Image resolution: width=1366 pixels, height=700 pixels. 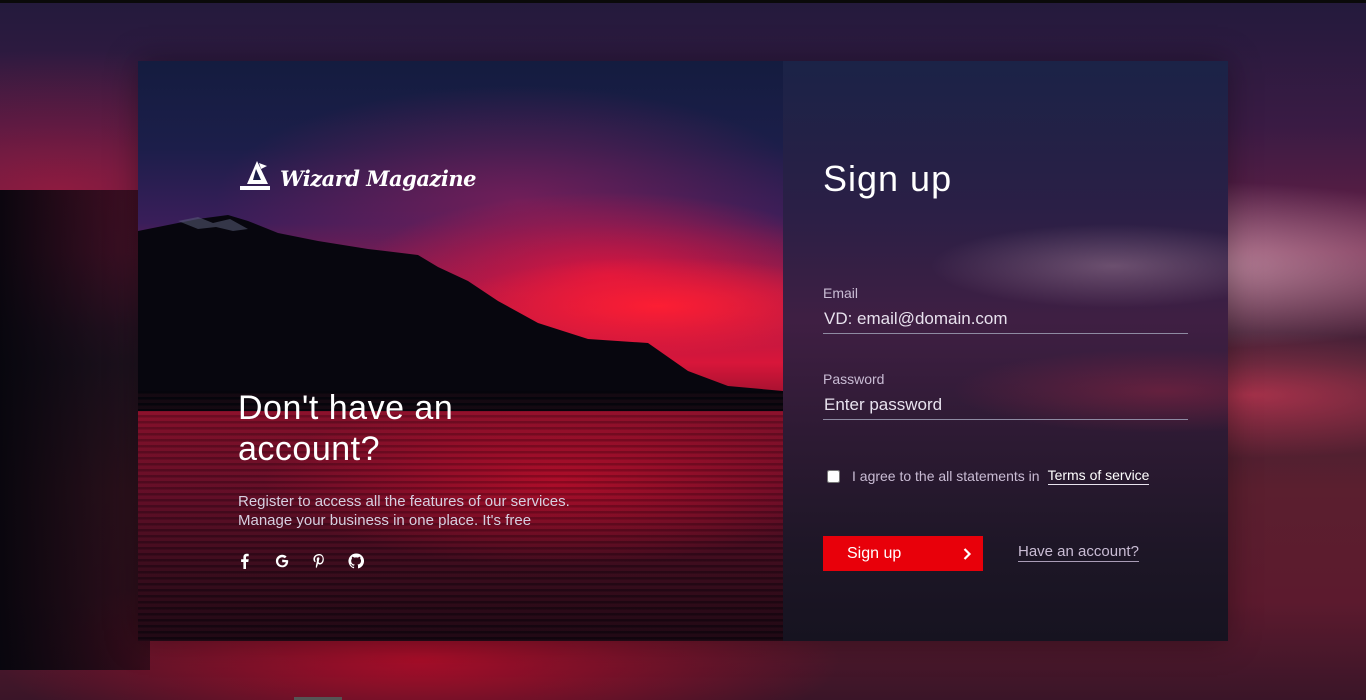 What do you see at coordinates (1098, 476) in the screenshot?
I see `terms-of-service-link: Terms of service` at bounding box center [1098, 476].